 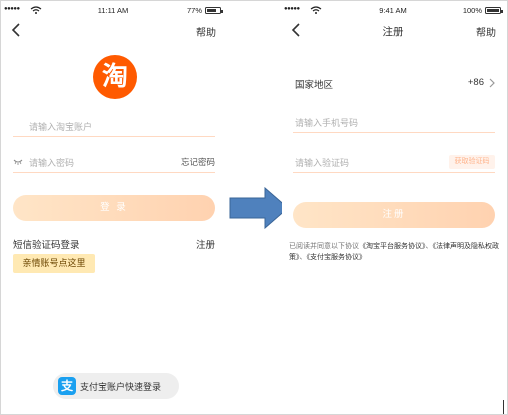 I want to click on chevron-right-icon, so click(x=492, y=83).